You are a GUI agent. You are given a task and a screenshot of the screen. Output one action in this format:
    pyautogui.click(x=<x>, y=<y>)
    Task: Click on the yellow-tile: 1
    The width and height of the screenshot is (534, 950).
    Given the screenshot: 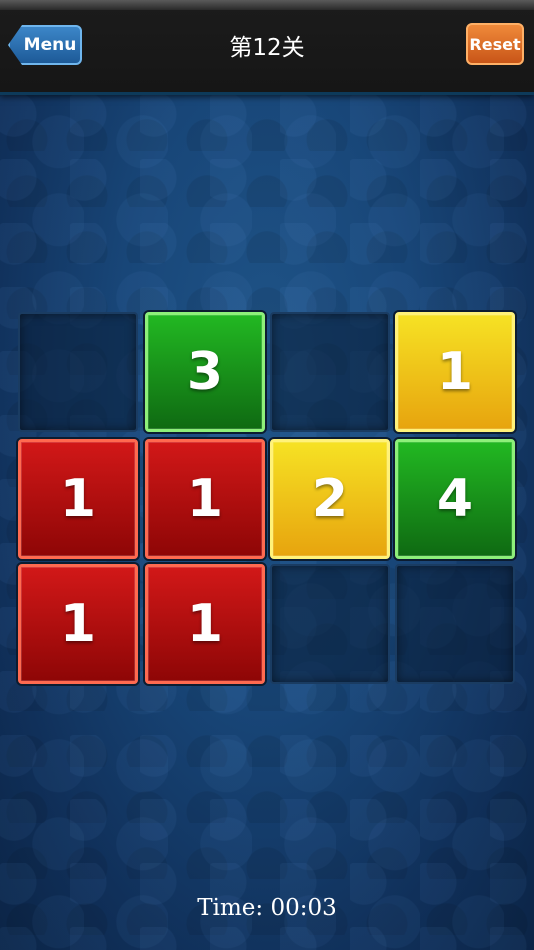 What is the action you would take?
    pyautogui.click(x=455, y=372)
    